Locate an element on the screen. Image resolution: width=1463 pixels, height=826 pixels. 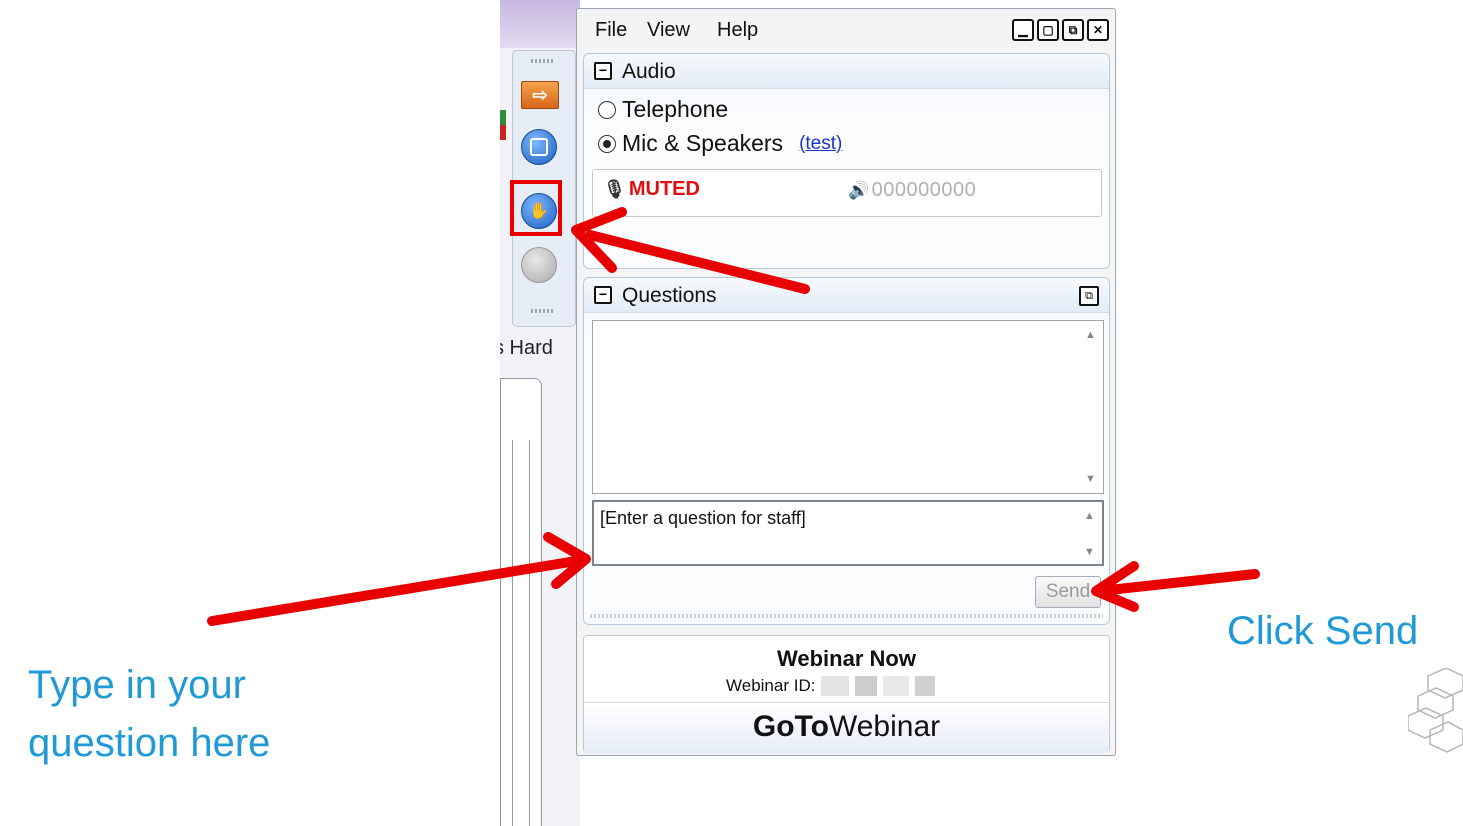
arrow-to-raise-hand is located at coordinates (697, 262).